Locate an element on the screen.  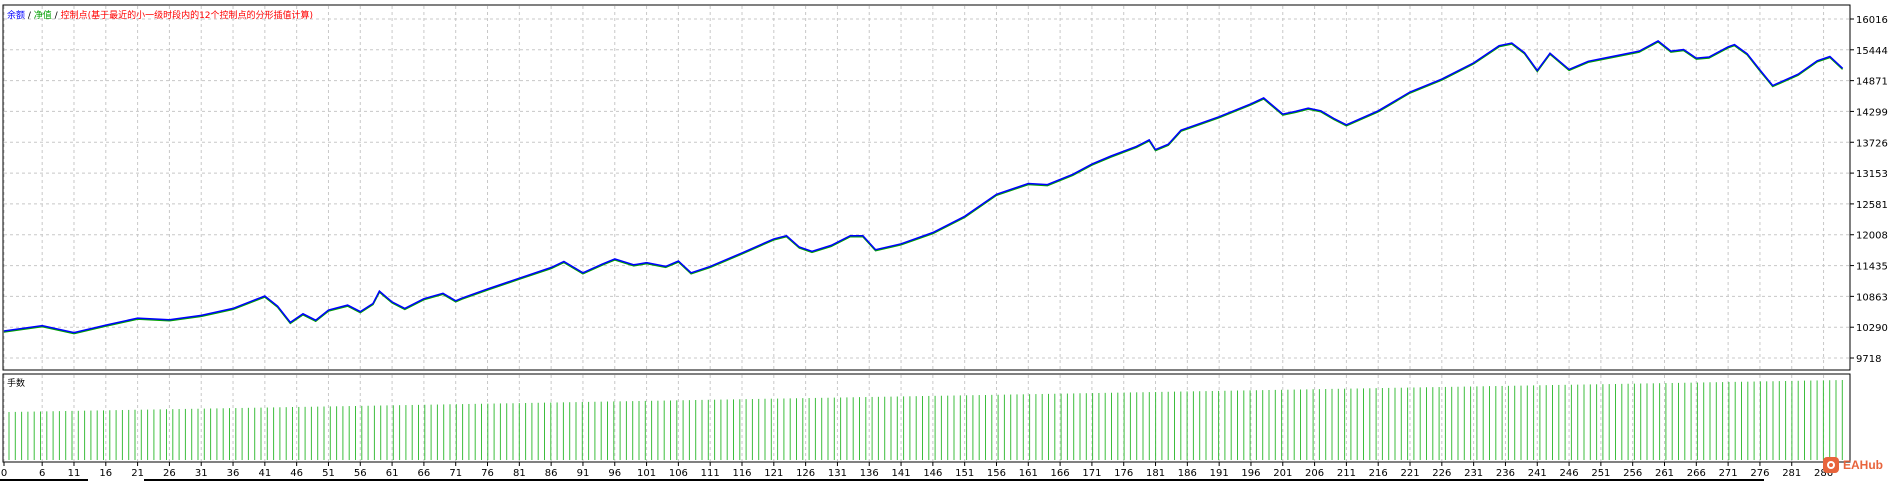
legend-balance: 余额 is located at coordinates (16, 15).